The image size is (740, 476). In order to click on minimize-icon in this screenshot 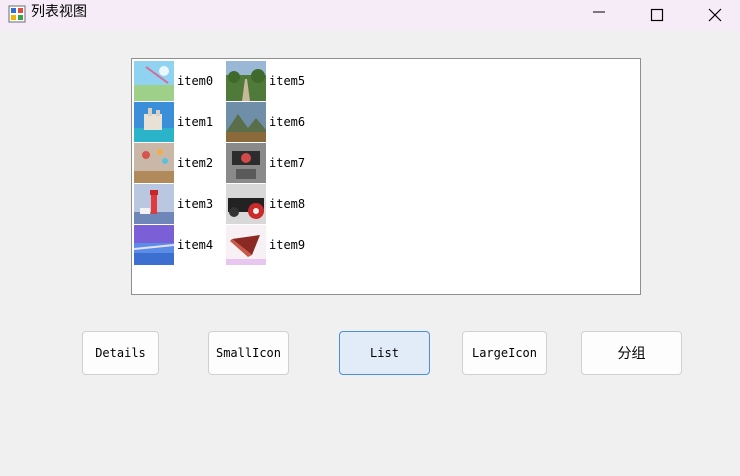, I will do `click(599, 12)`.